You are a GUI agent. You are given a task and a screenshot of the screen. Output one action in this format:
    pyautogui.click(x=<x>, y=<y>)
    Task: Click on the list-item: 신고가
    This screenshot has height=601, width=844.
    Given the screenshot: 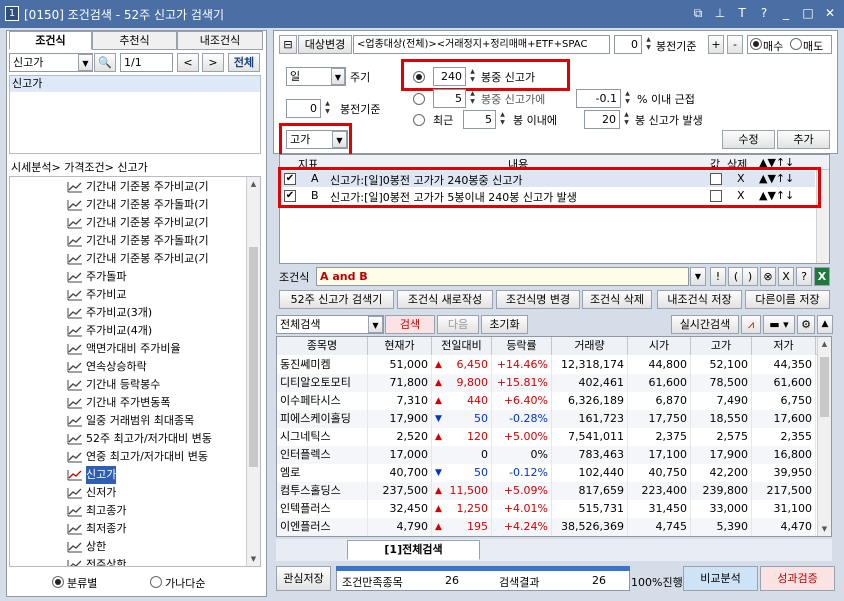 What is the action you would take?
    pyautogui.click(x=135, y=84)
    